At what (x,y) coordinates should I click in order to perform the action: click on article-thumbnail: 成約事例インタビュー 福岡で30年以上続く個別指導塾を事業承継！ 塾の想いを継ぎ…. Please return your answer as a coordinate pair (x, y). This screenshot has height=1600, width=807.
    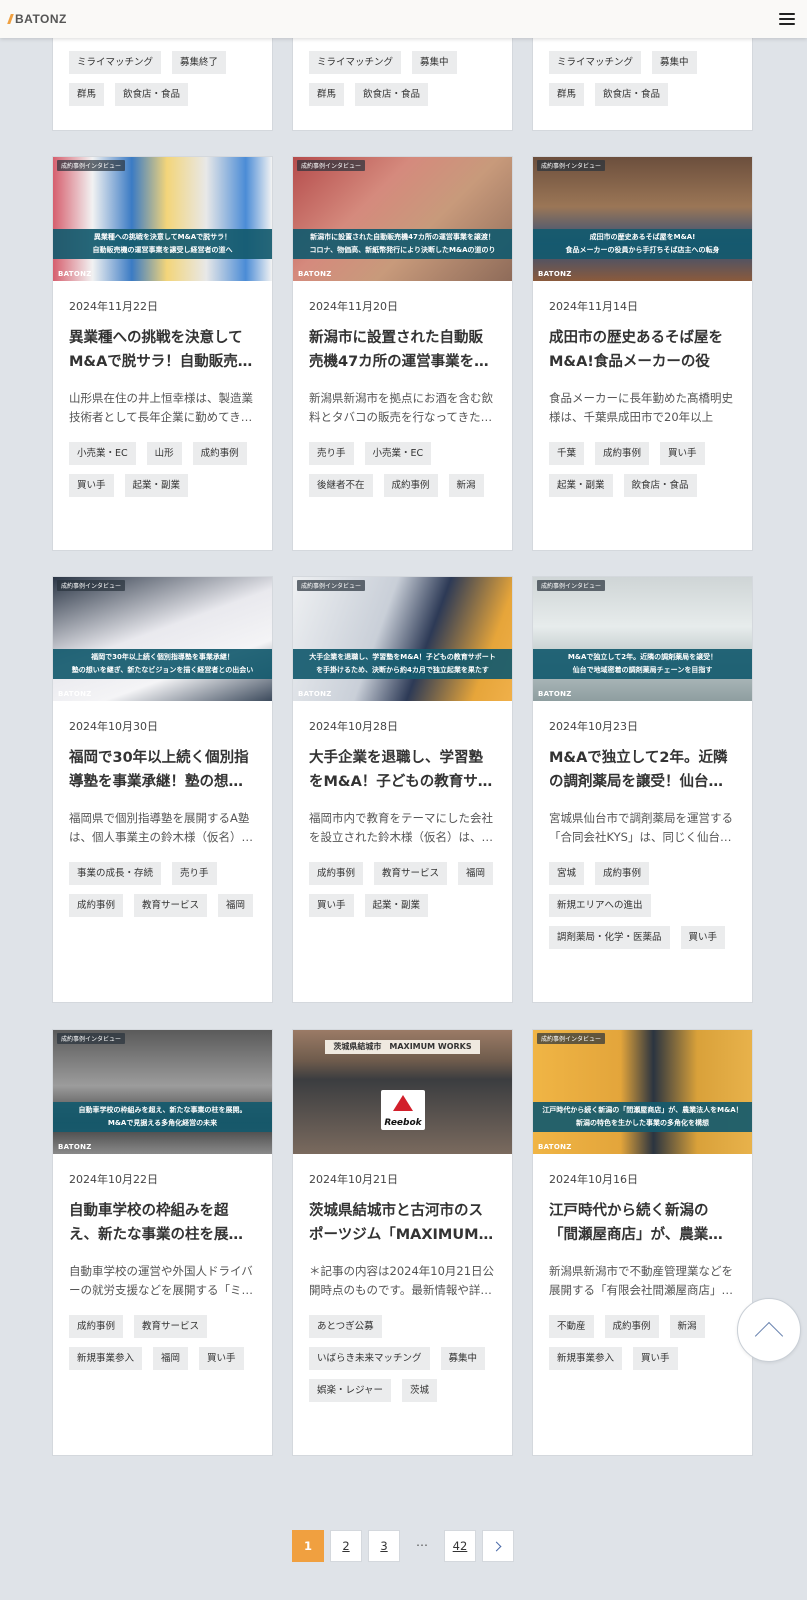
    Looking at the image, I should click on (162, 639).